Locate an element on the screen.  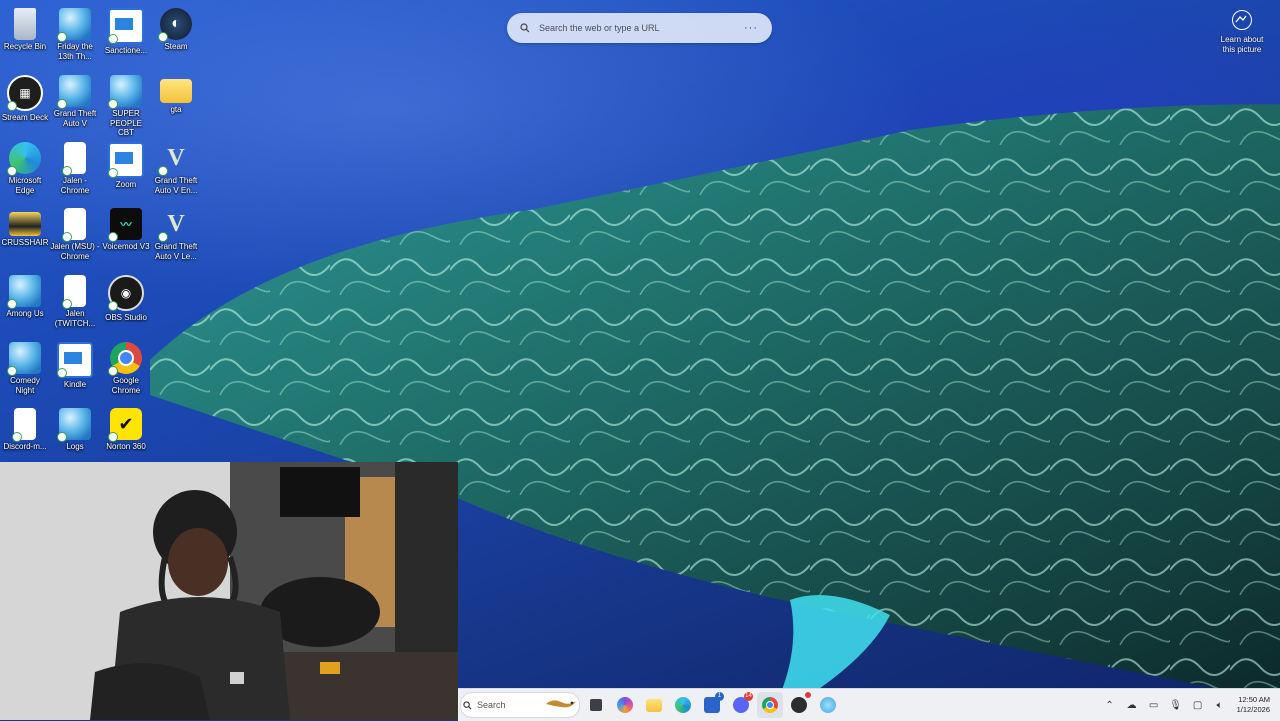
desktop-icon-gta-v: Grand Theft Auto V is located at coordinates (75, 99).